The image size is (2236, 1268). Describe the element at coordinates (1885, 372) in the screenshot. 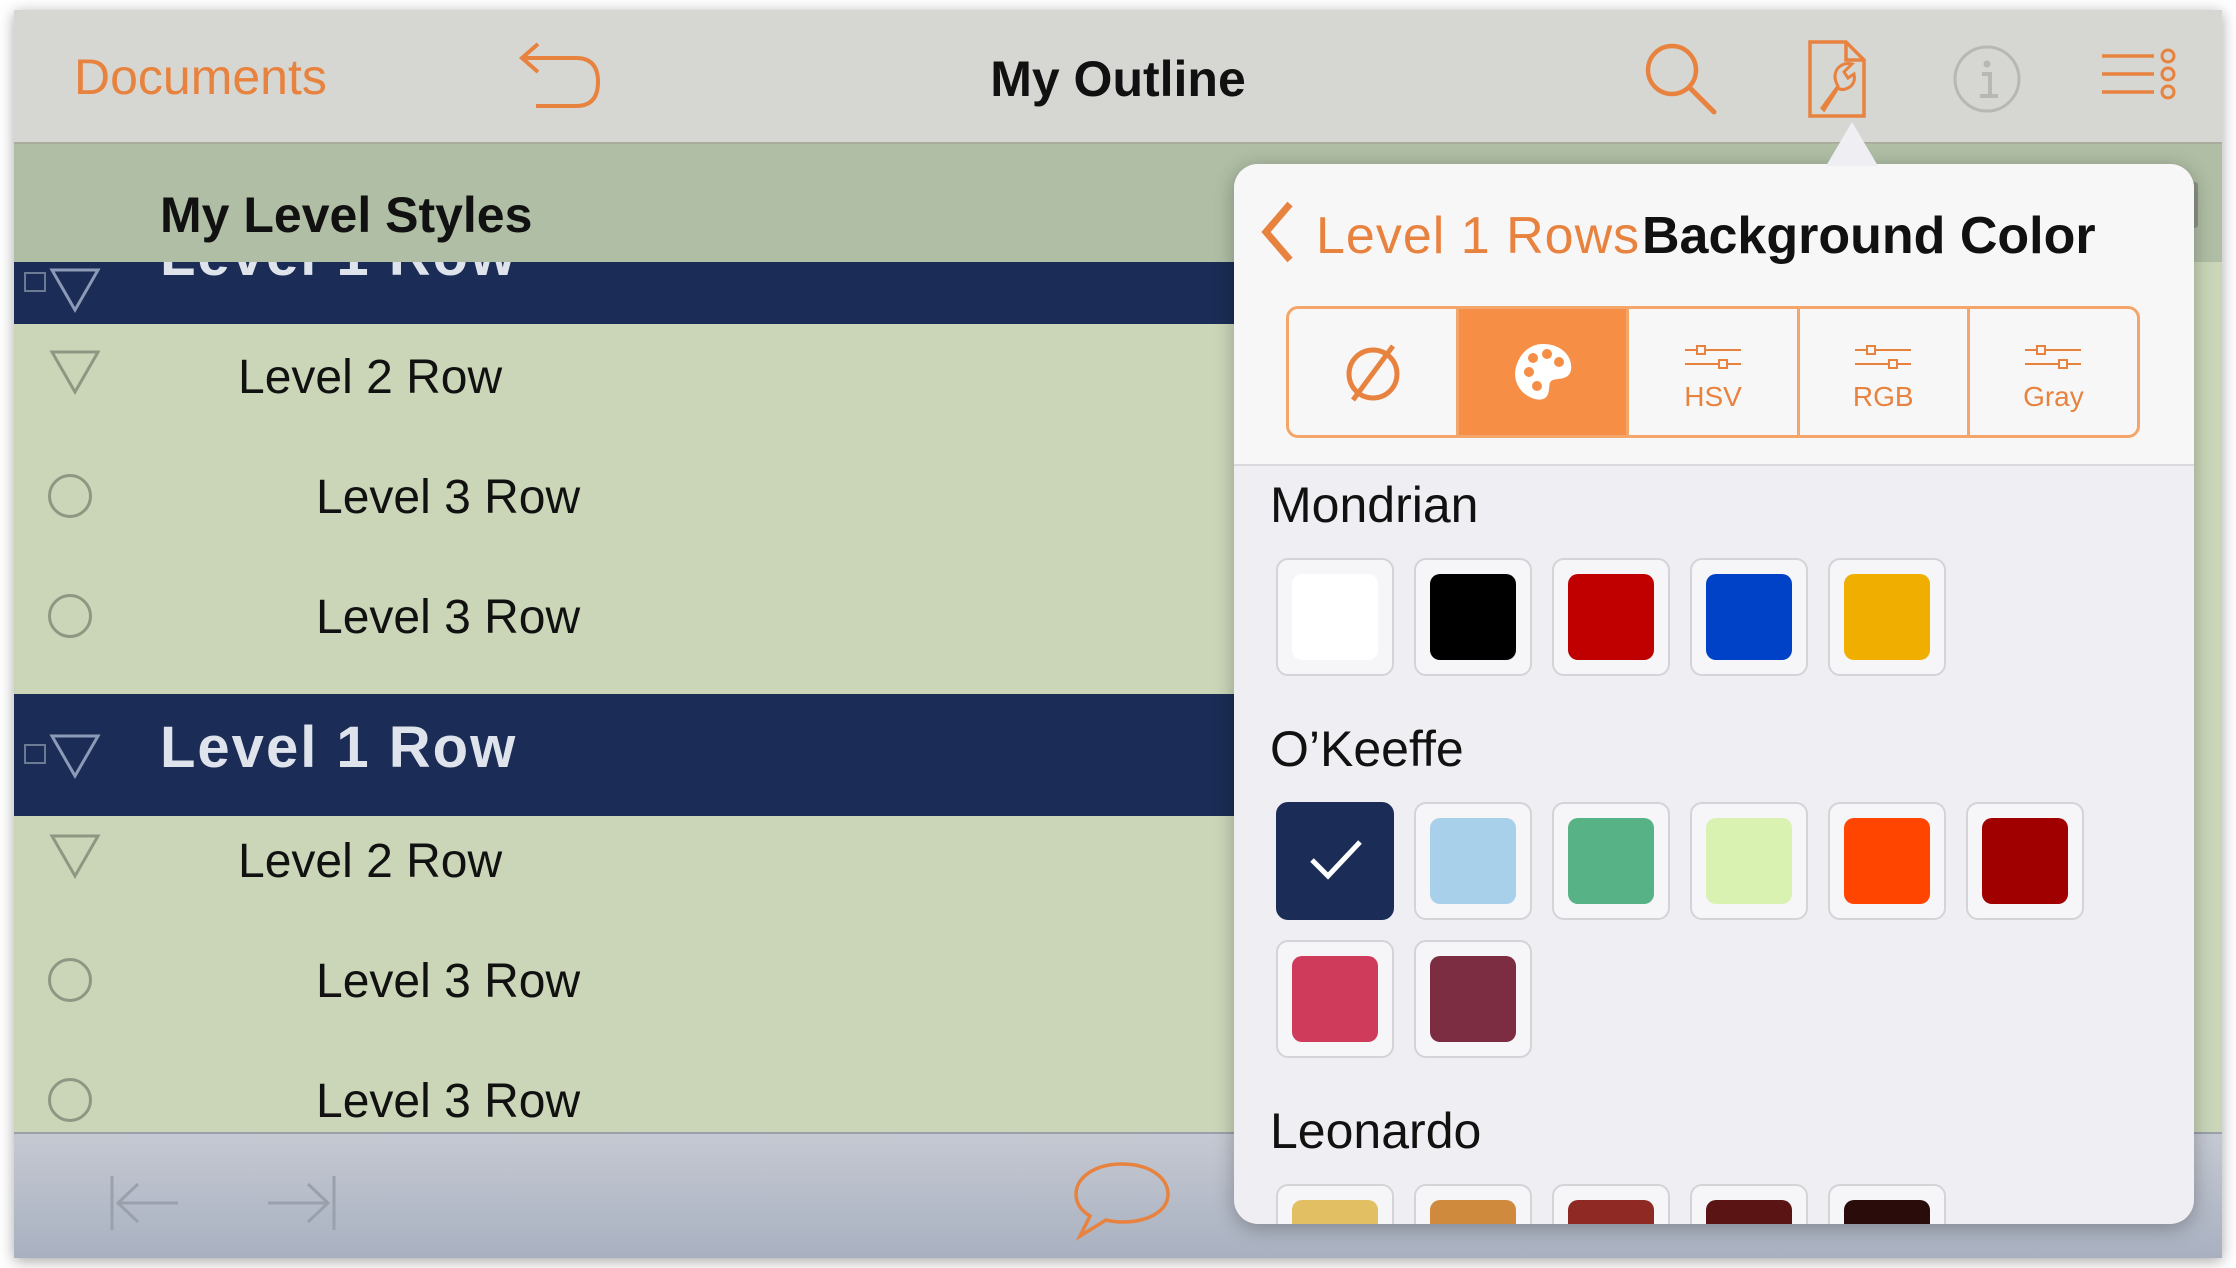

I see `segment-rgb: RGB` at that location.